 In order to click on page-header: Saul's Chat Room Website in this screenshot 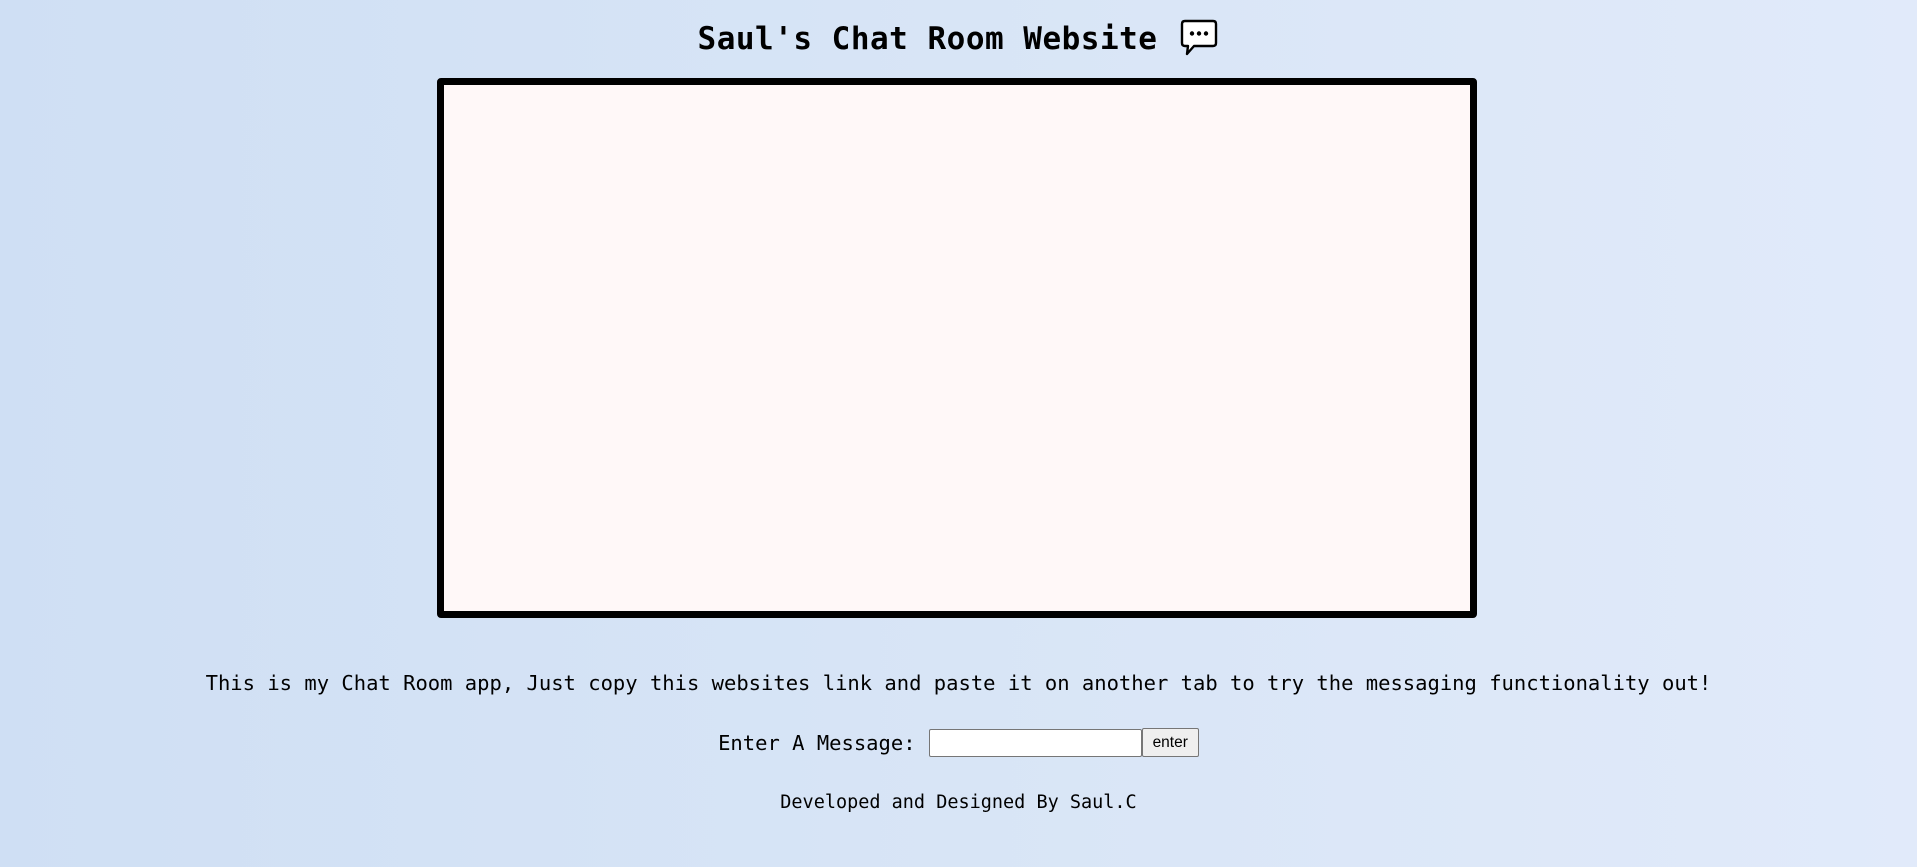, I will do `click(958, 39)`.